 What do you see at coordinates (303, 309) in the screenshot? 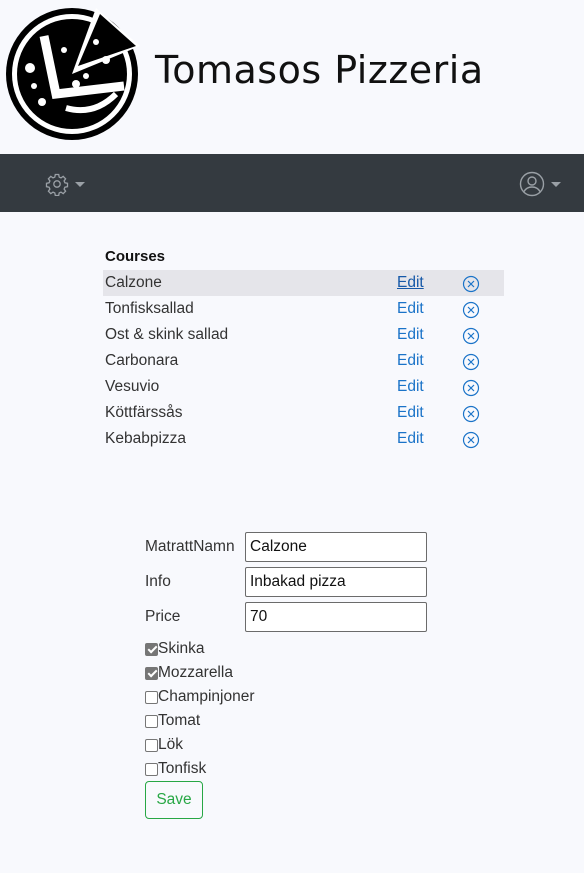
I see `course-row: Tonfisksallad Edit` at bounding box center [303, 309].